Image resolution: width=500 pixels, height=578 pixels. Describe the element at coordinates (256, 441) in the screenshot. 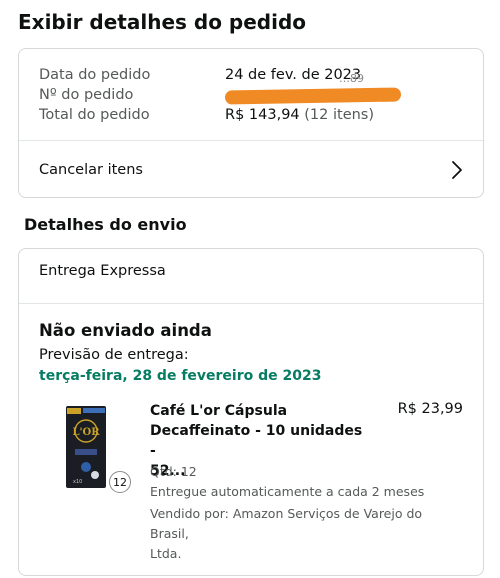

I see `product-title-line: Decaffeinato - 10 unidades -` at that location.